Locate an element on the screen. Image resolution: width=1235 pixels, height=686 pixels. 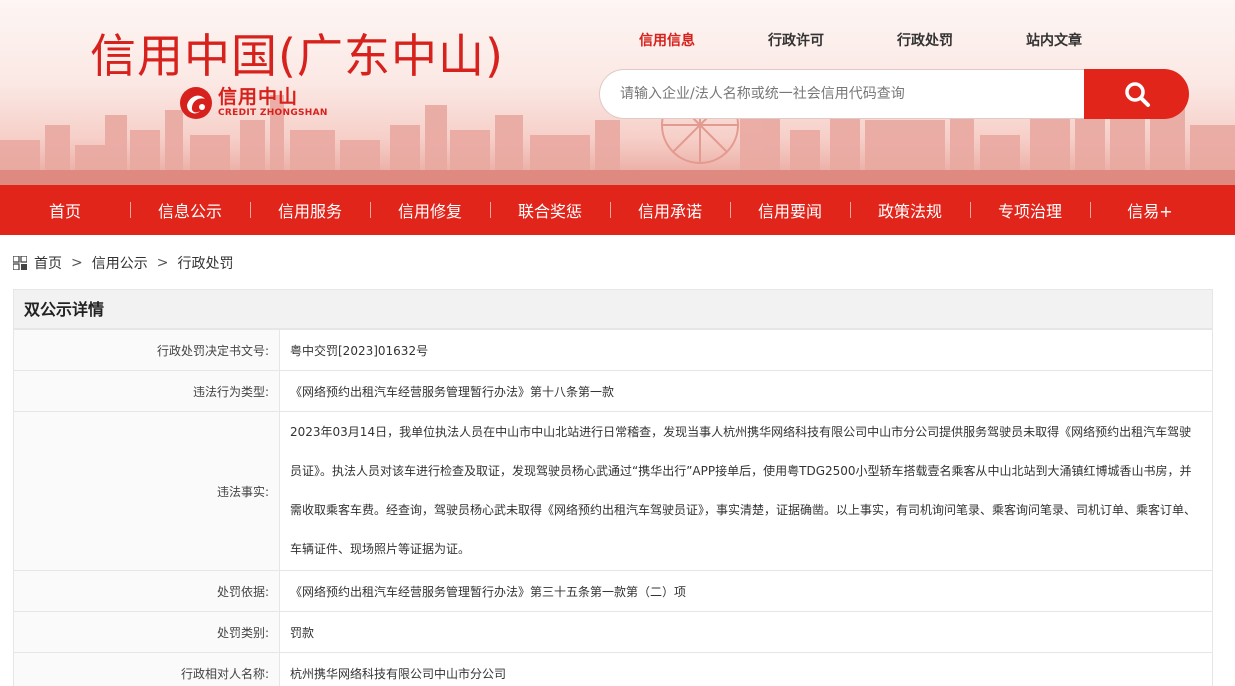
site-logo: 信用中山 CREDIT ZHONGSHAN is located at coordinates (253, 103).